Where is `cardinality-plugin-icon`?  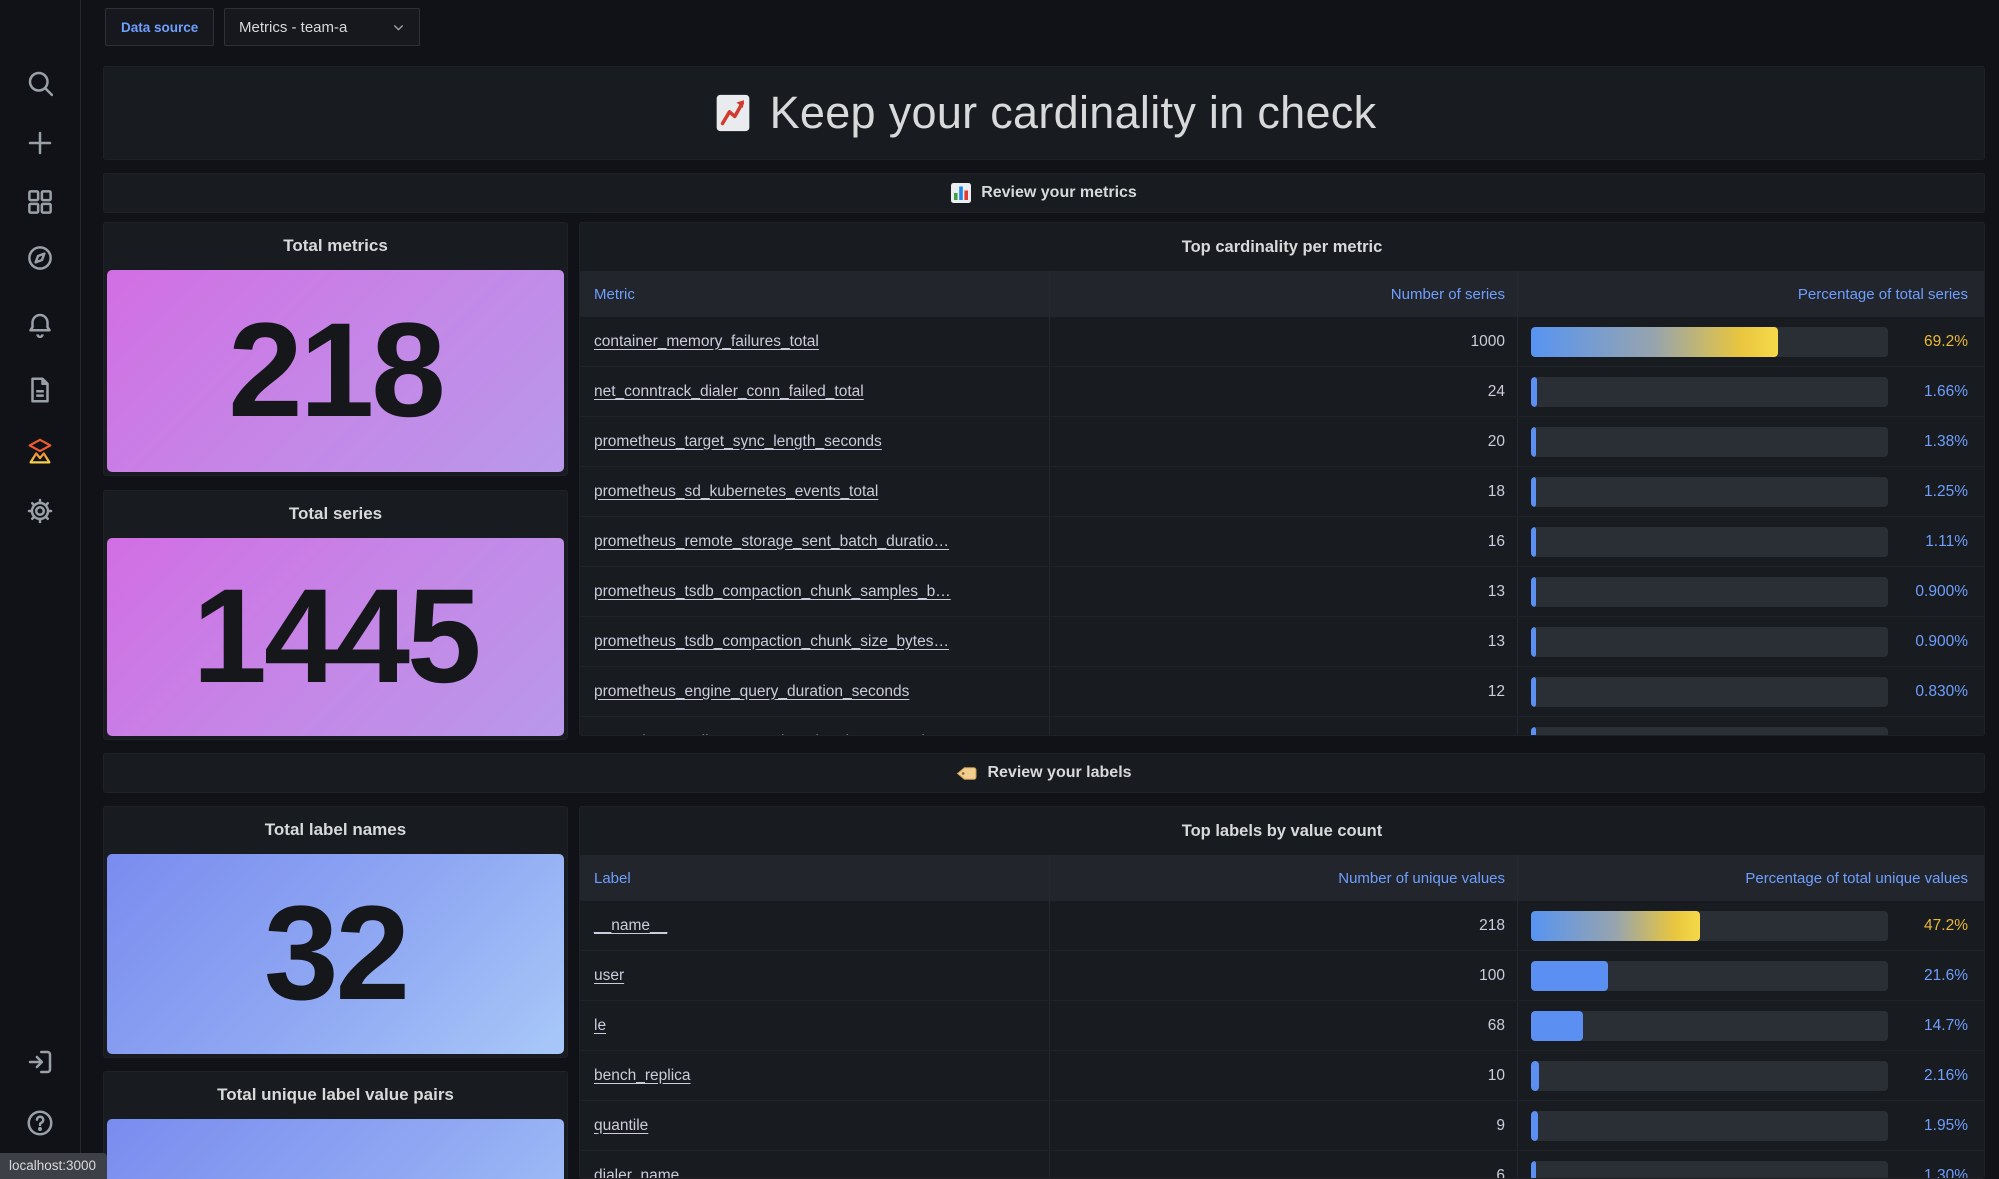
cardinality-plugin-icon is located at coordinates (40, 452).